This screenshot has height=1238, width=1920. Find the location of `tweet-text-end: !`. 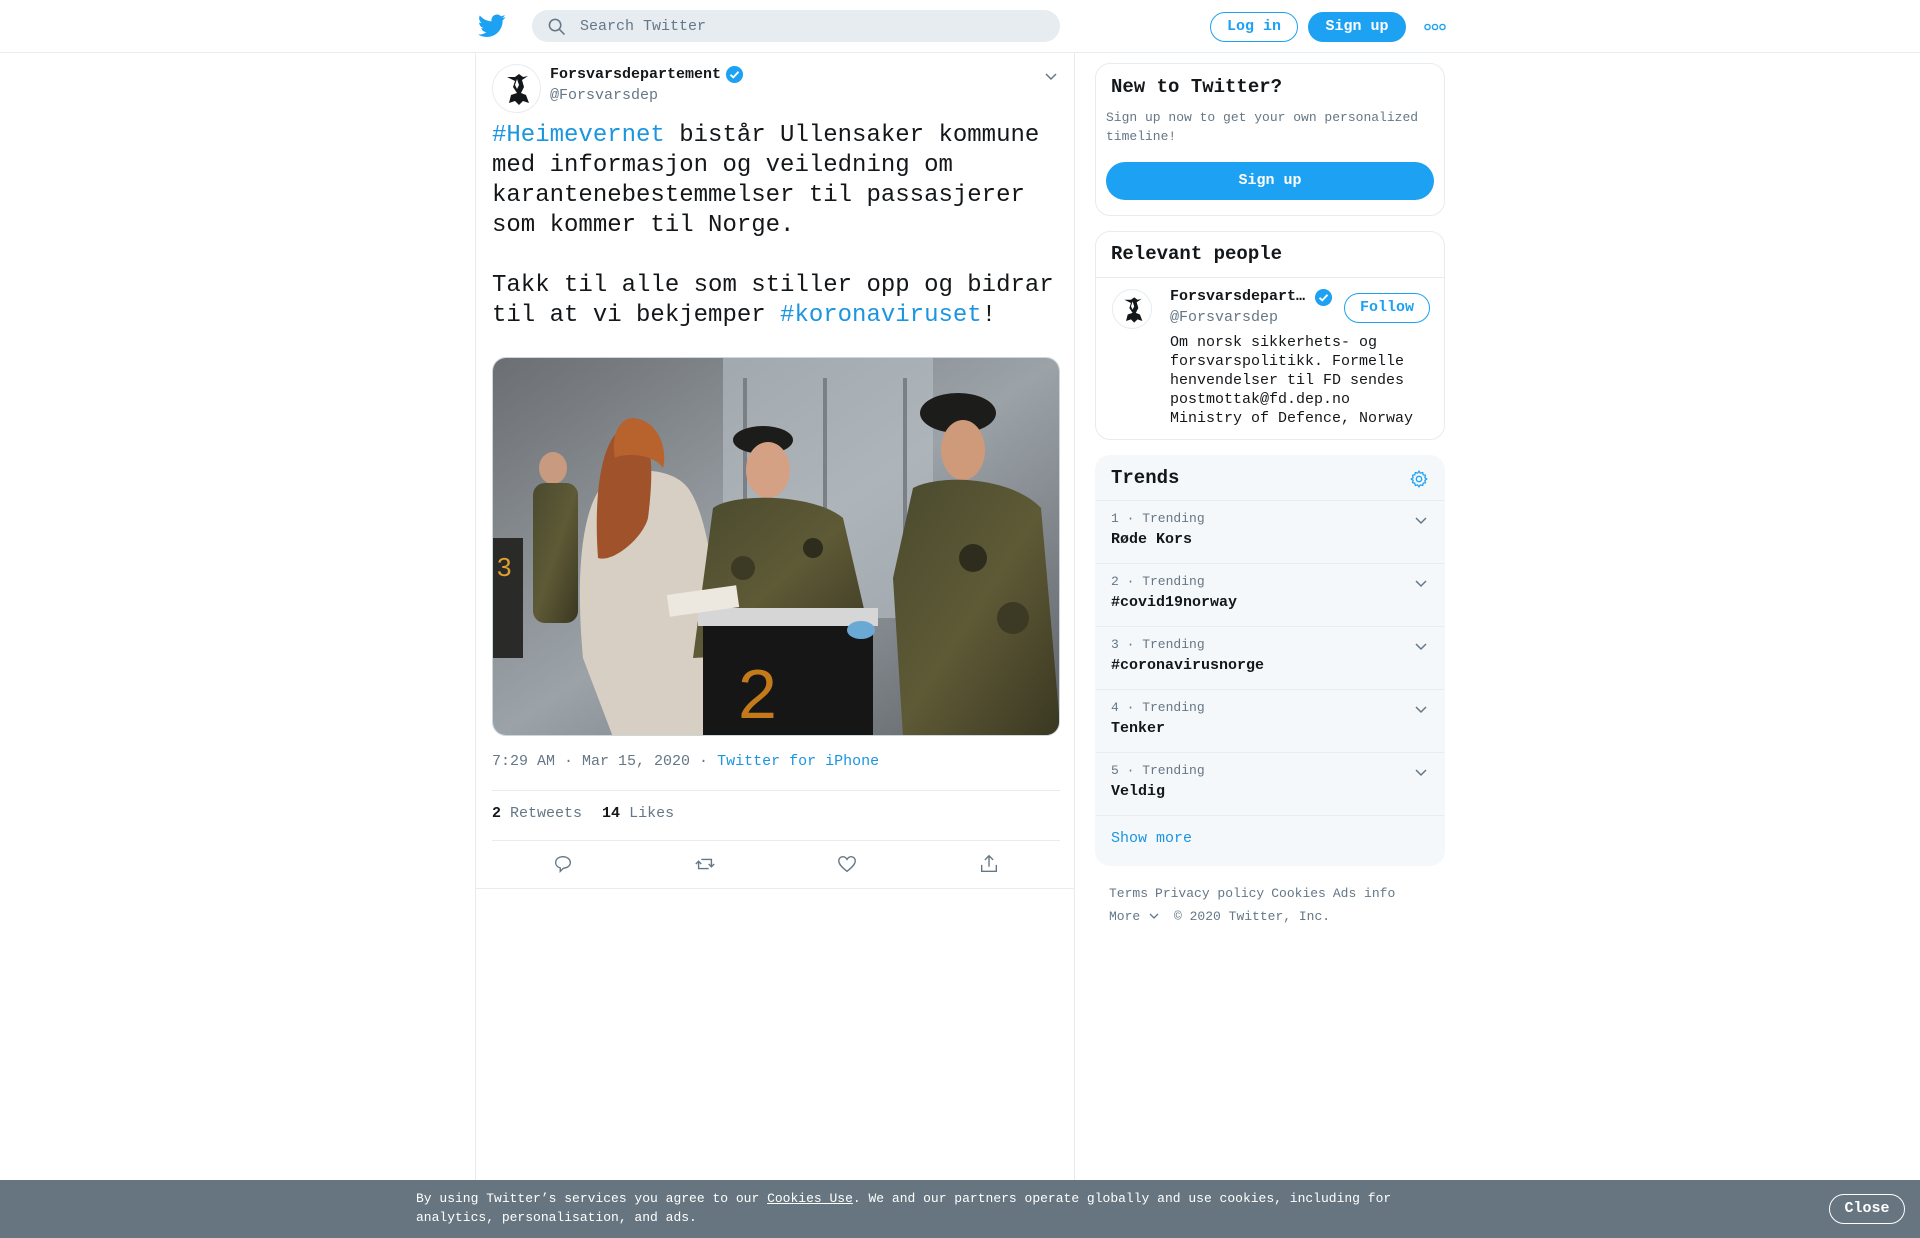

tweet-text-end: ! is located at coordinates (989, 315).